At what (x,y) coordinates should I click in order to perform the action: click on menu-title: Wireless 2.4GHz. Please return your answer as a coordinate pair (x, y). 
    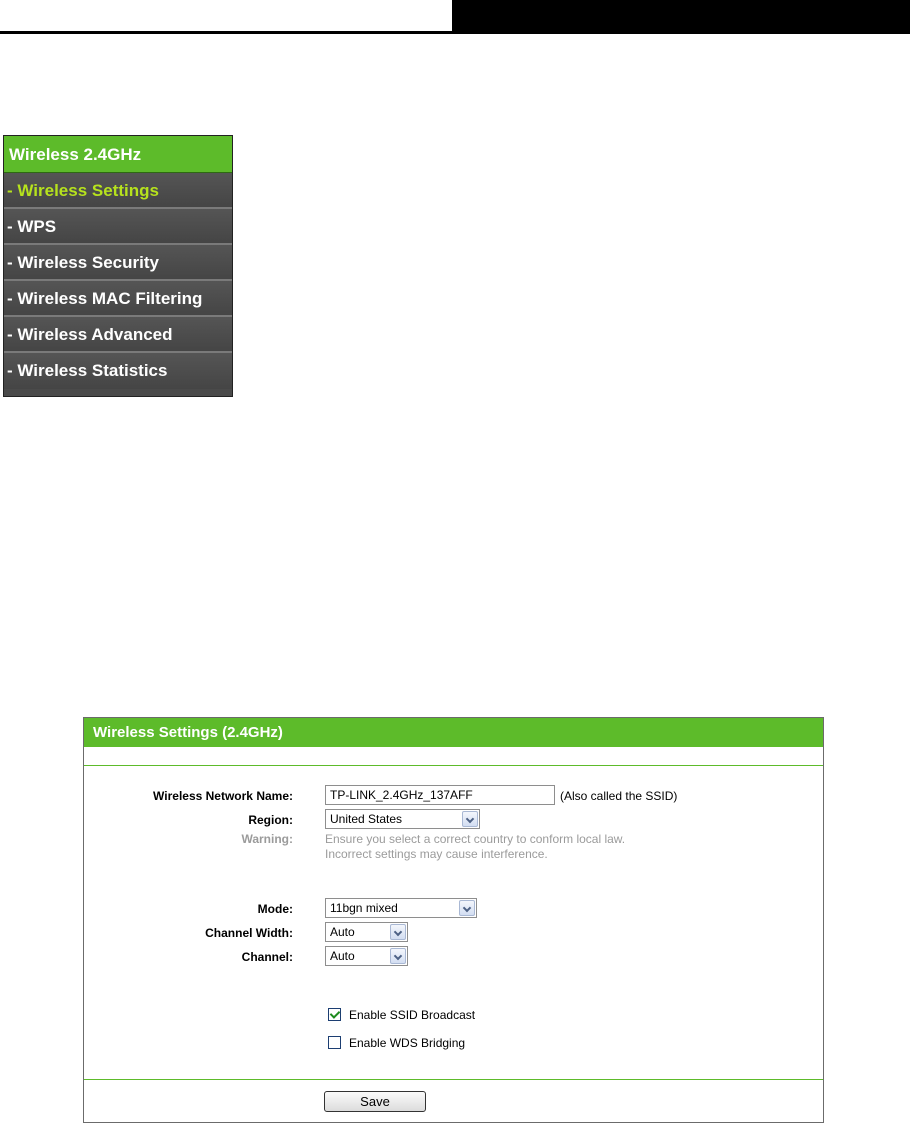
    Looking at the image, I should click on (118, 154).